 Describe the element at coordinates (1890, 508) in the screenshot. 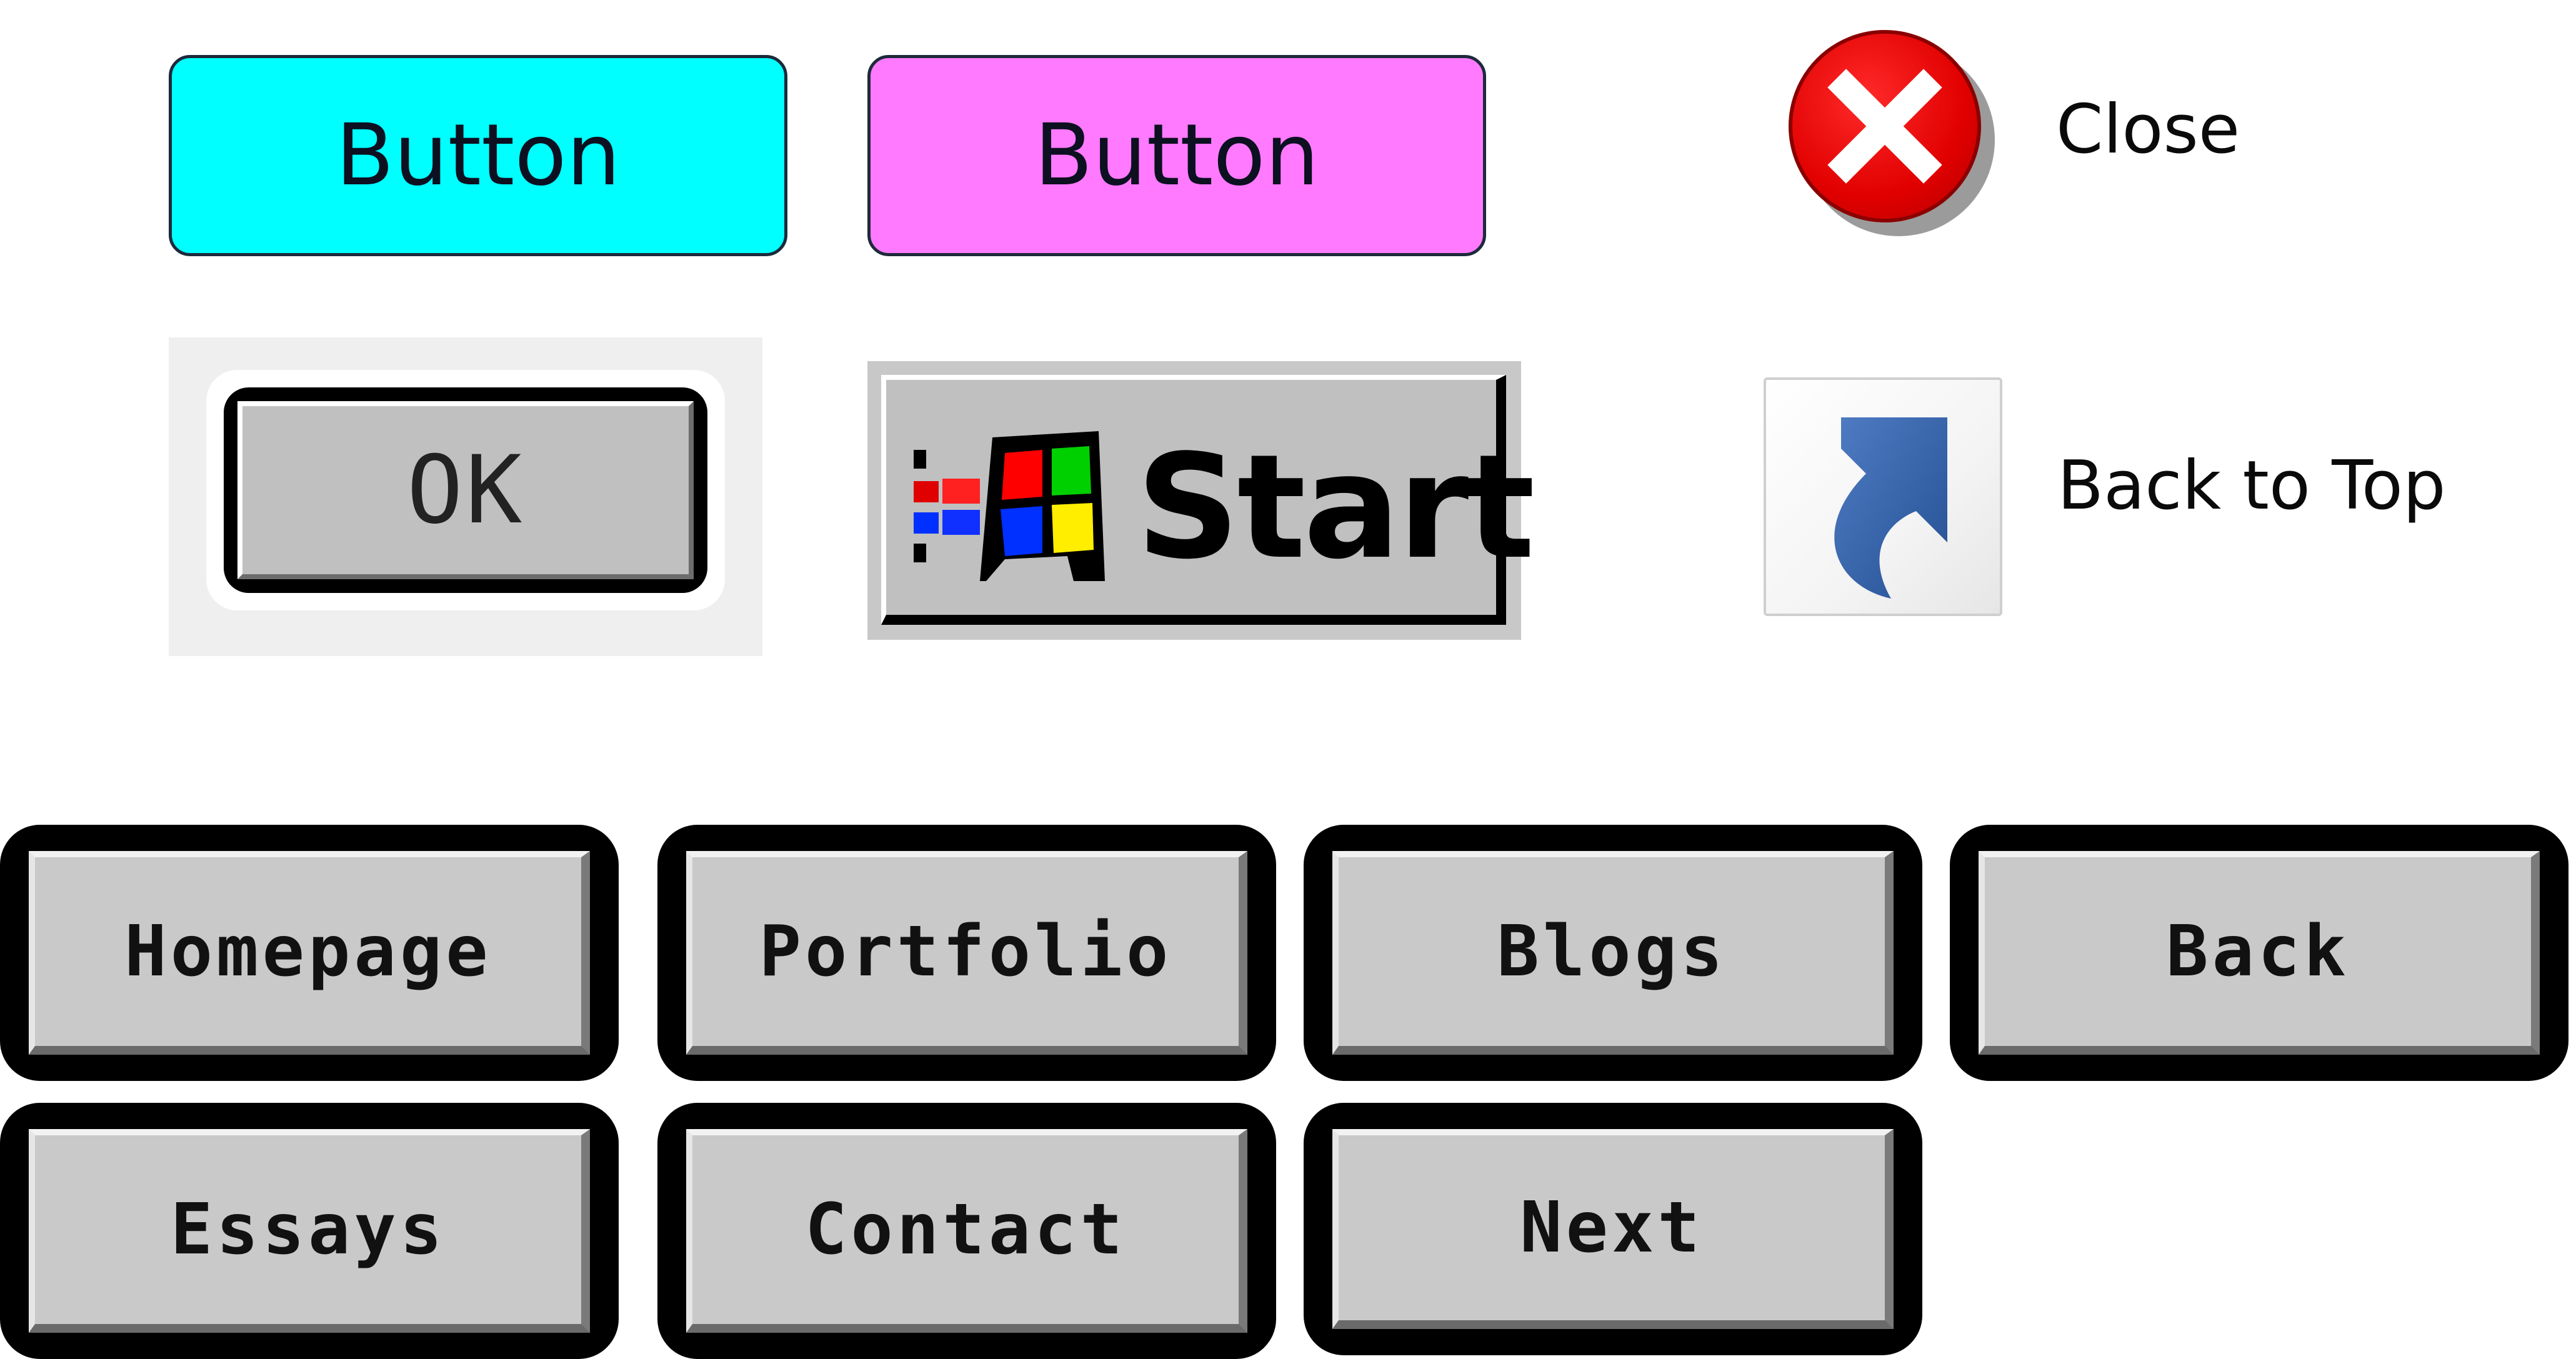

I see `shortcut-arrow-icon` at that location.